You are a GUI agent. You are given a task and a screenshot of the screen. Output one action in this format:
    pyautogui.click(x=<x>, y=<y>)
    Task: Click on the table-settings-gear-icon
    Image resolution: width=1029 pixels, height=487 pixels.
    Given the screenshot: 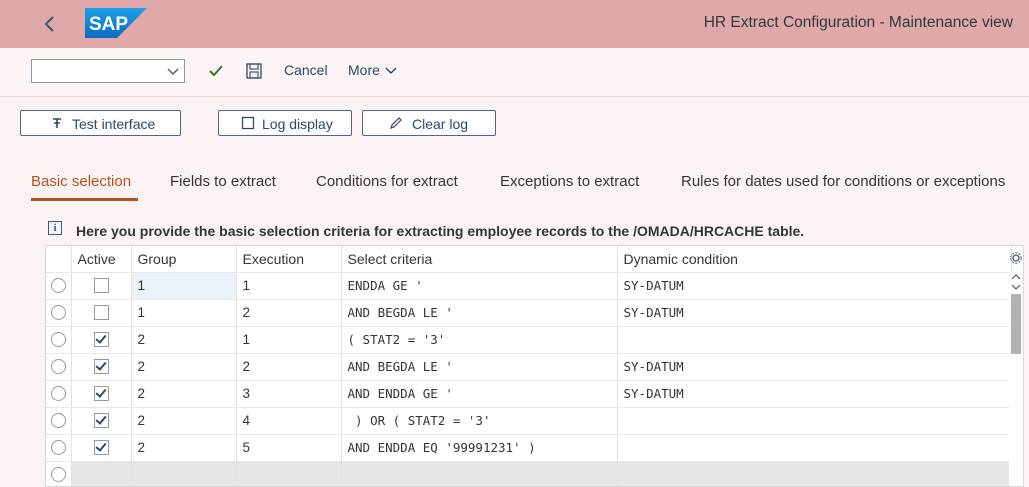 What is the action you would take?
    pyautogui.click(x=1016, y=258)
    